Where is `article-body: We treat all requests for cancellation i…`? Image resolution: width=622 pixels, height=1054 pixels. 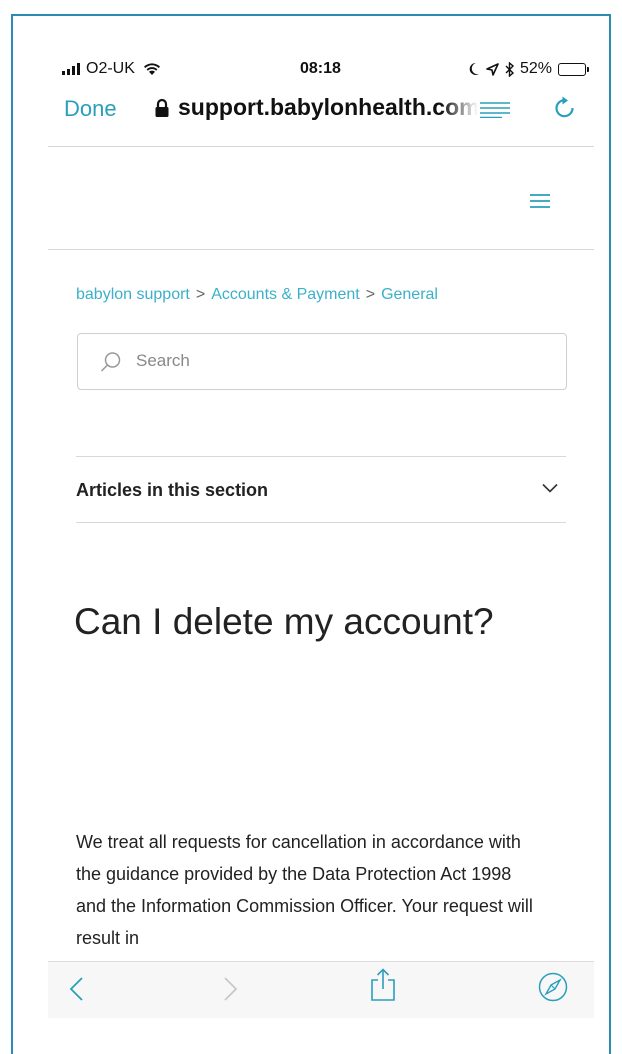
article-body: We treat all requests for cancellation i… is located at coordinates (304, 890).